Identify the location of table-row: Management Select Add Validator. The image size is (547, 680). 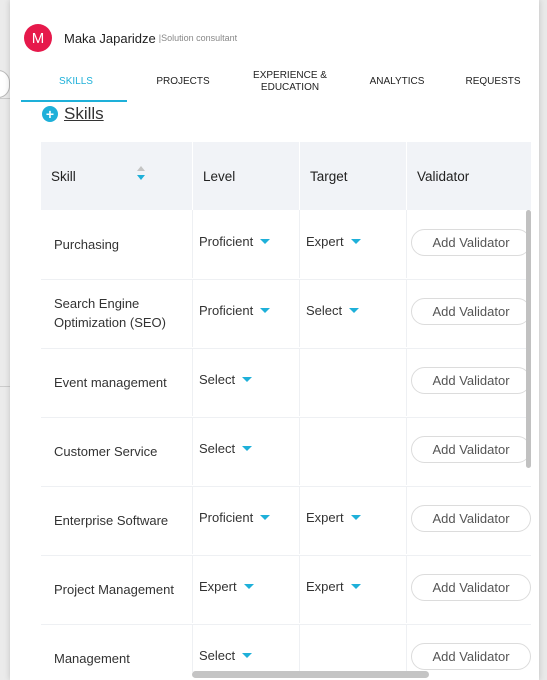
(286, 648).